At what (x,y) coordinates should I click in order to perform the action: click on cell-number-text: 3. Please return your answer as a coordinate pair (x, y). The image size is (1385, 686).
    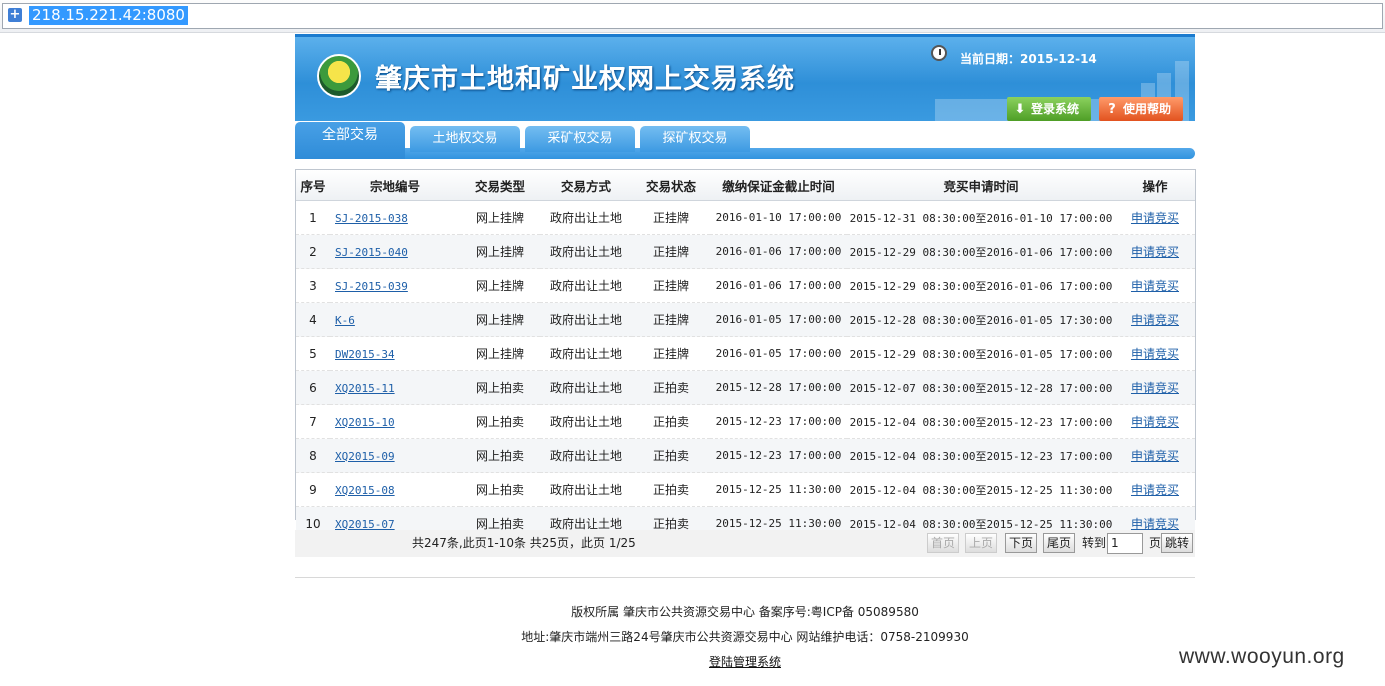
    Looking at the image, I should click on (313, 285).